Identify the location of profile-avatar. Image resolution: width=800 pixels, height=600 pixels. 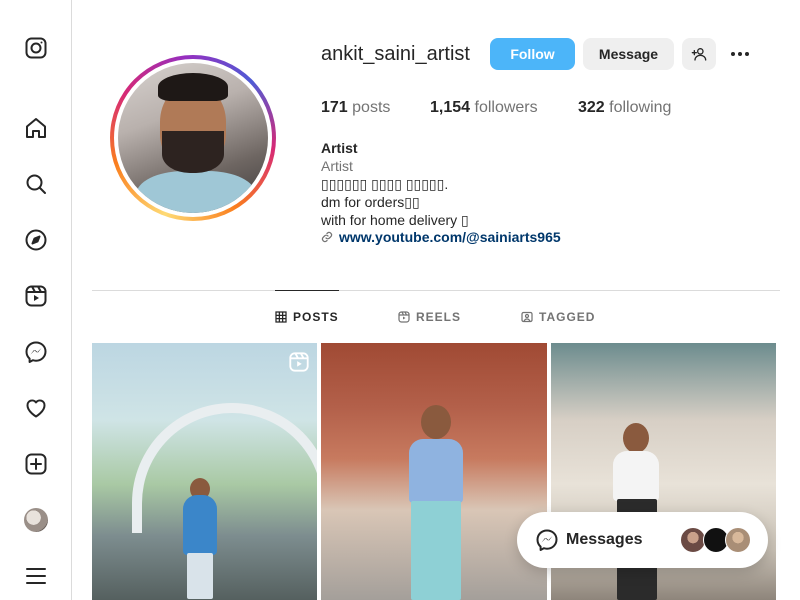
(36, 520).